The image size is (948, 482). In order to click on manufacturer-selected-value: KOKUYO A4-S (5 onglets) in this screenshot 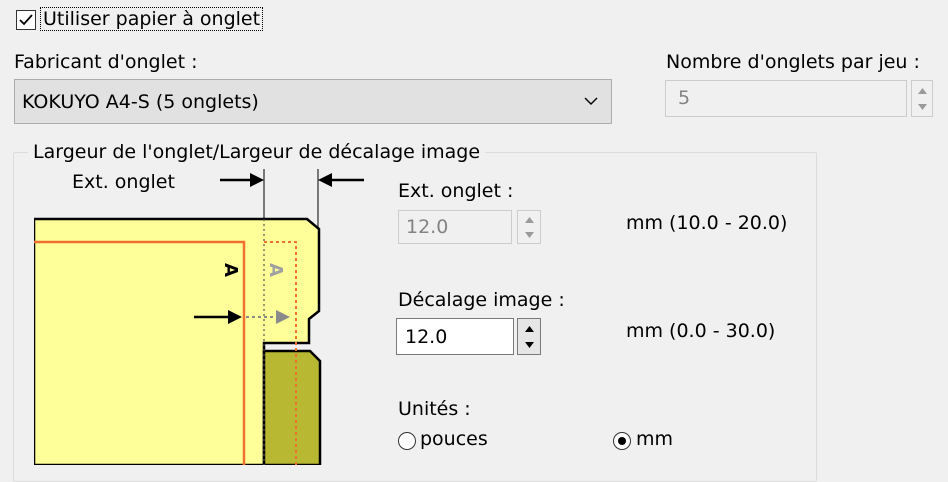, I will do `click(140, 102)`.